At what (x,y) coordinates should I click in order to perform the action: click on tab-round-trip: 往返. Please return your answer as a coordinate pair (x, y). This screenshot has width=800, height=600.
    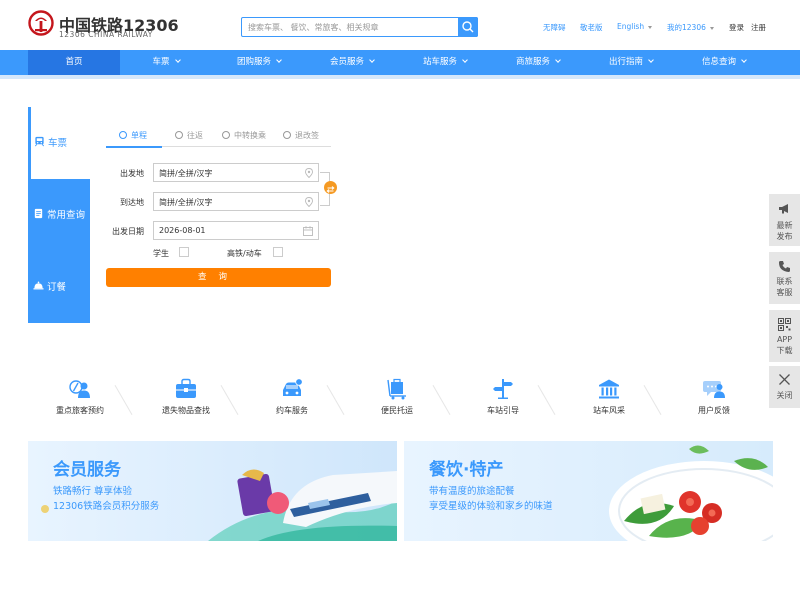
    Looking at the image, I should click on (189, 135).